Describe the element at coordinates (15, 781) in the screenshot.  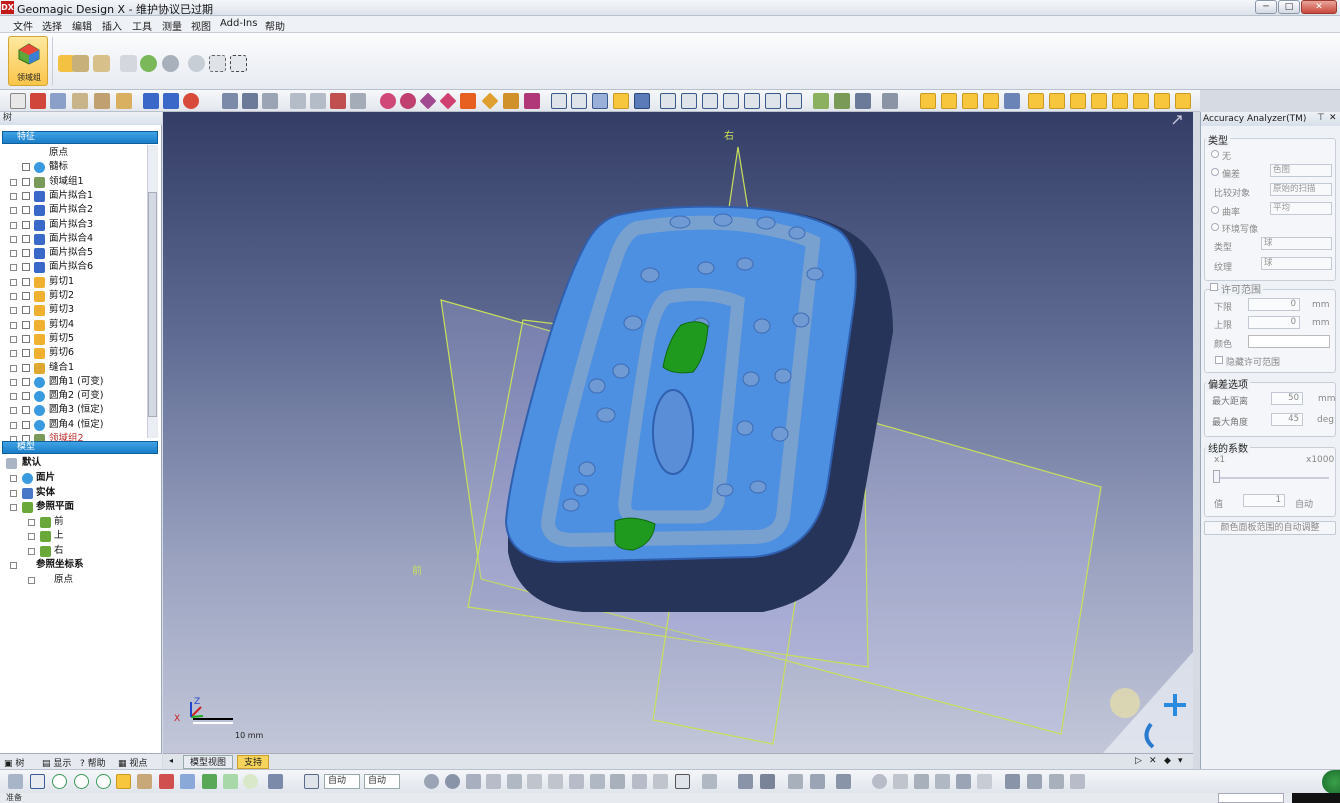
I see `line-icon` at that location.